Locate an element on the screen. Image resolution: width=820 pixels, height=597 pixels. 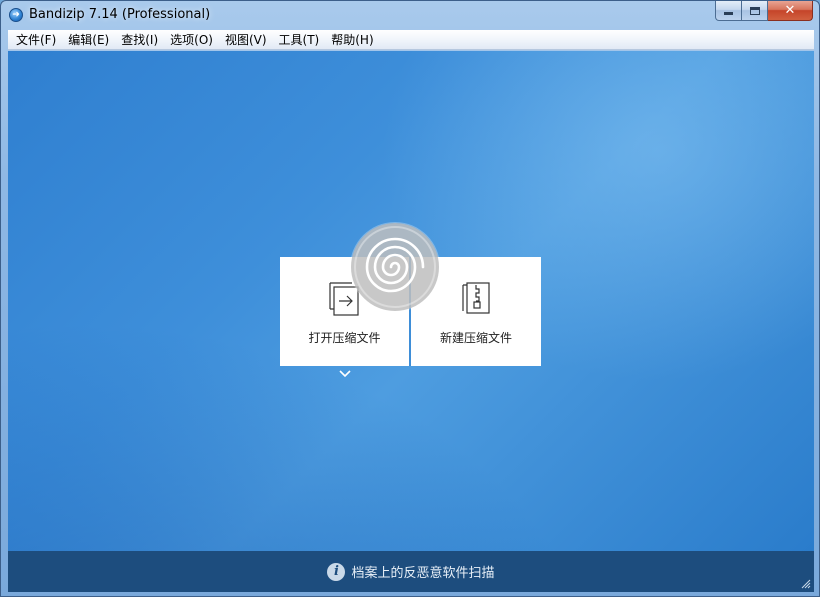
menu-view: 视图(V) is located at coordinates (246, 40).